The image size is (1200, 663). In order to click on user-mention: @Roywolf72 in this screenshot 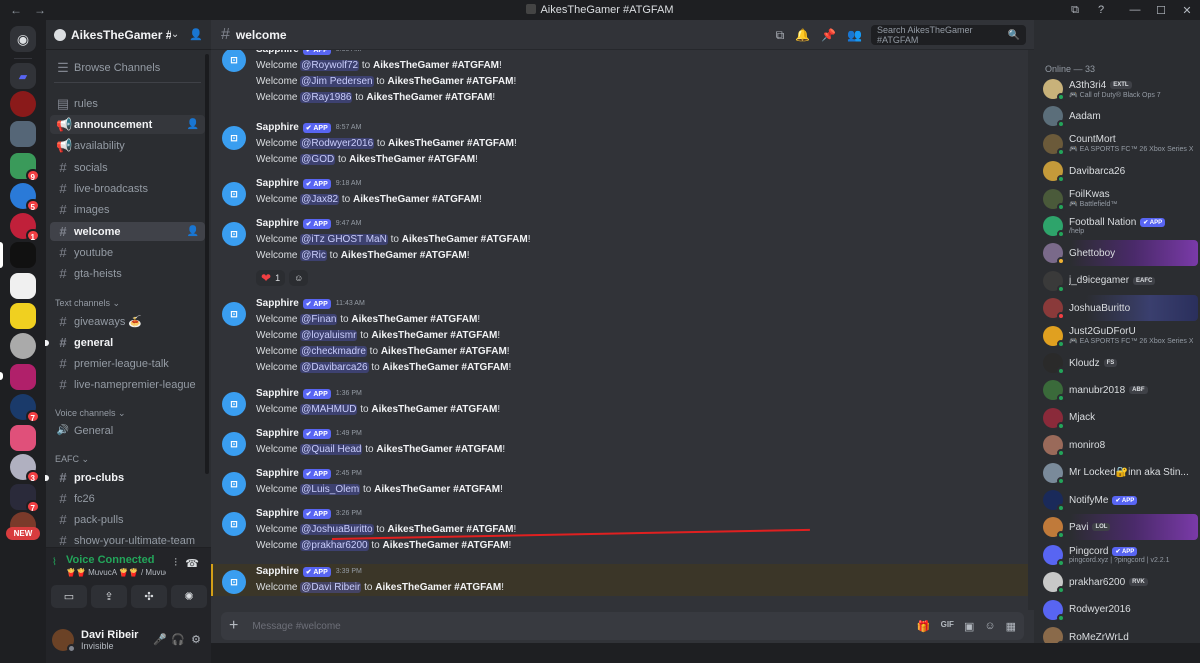, I will do `click(330, 65)`.